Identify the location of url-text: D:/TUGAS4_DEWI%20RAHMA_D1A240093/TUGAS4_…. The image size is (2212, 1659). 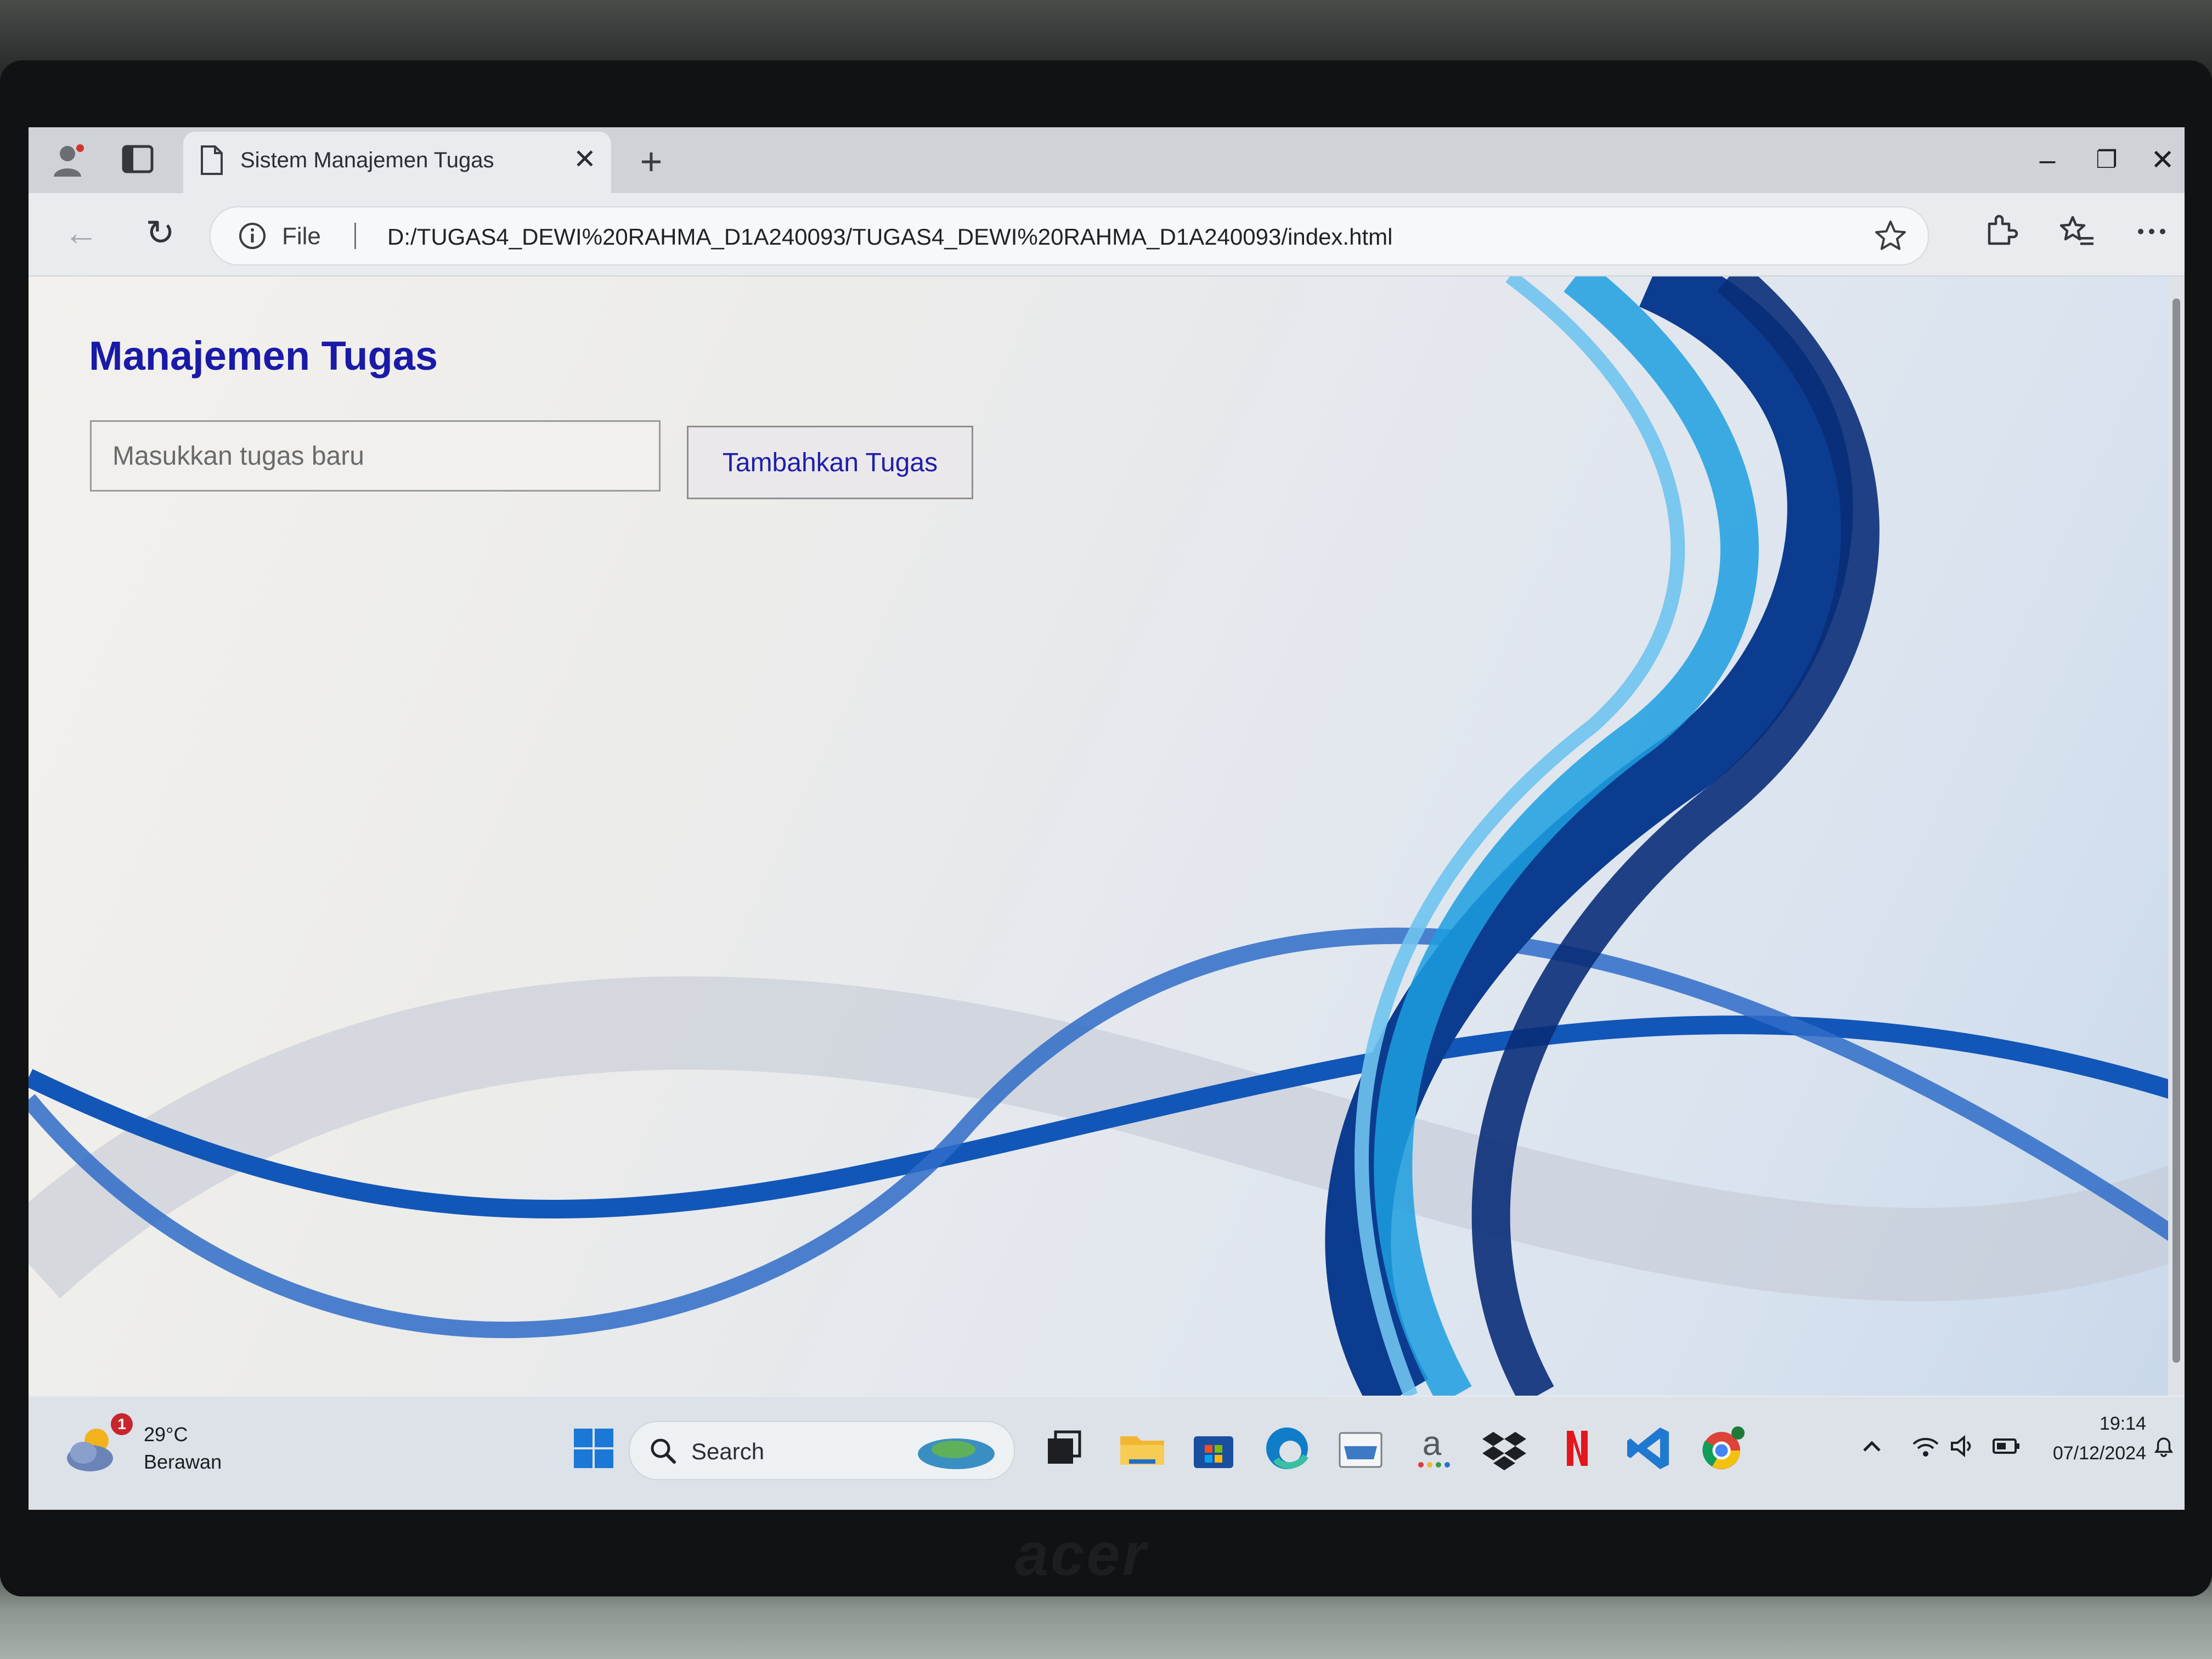
(890, 237).